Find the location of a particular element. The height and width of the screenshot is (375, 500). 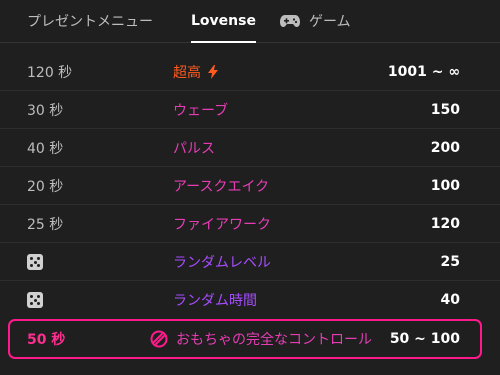

tab-label: プレゼントメニュー is located at coordinates (90, 22).